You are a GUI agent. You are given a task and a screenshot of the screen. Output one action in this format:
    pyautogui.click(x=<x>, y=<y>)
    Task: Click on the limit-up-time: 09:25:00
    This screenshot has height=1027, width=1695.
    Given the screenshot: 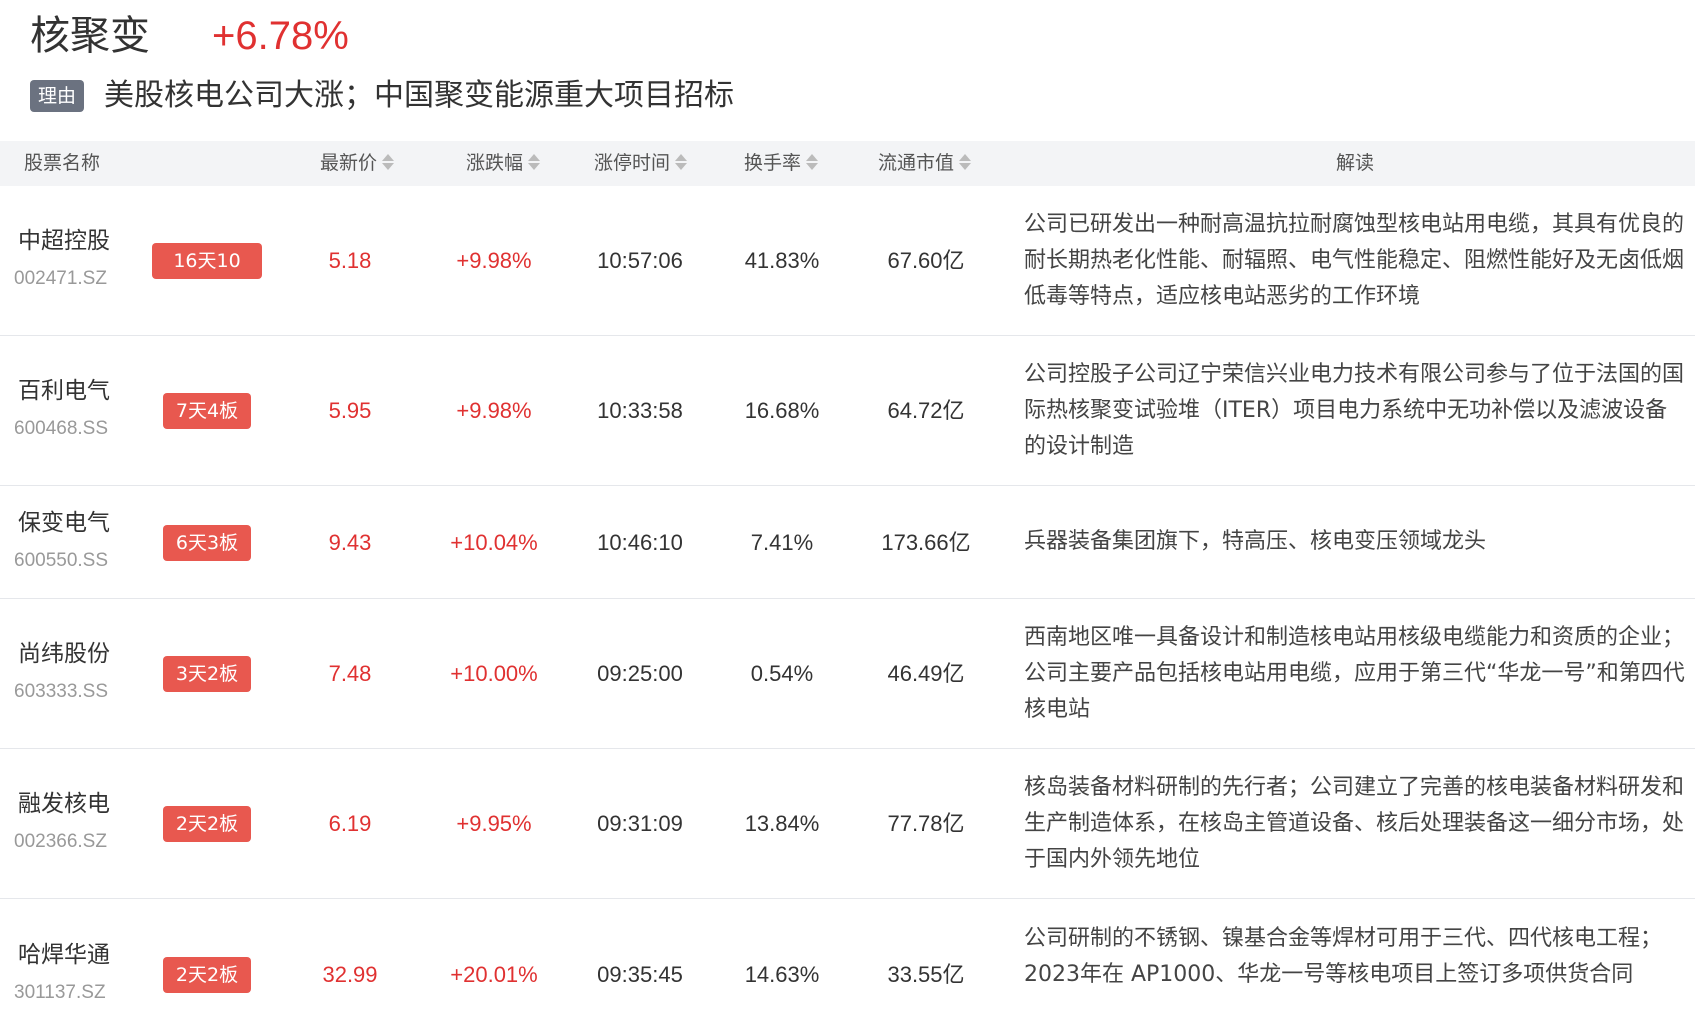 What is the action you would take?
    pyautogui.click(x=640, y=673)
    